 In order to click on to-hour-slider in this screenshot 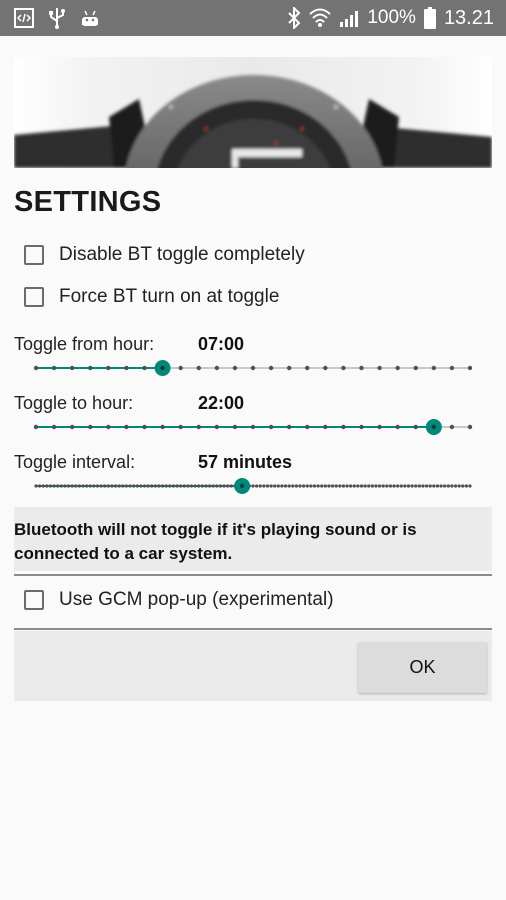, I will do `click(253, 427)`.